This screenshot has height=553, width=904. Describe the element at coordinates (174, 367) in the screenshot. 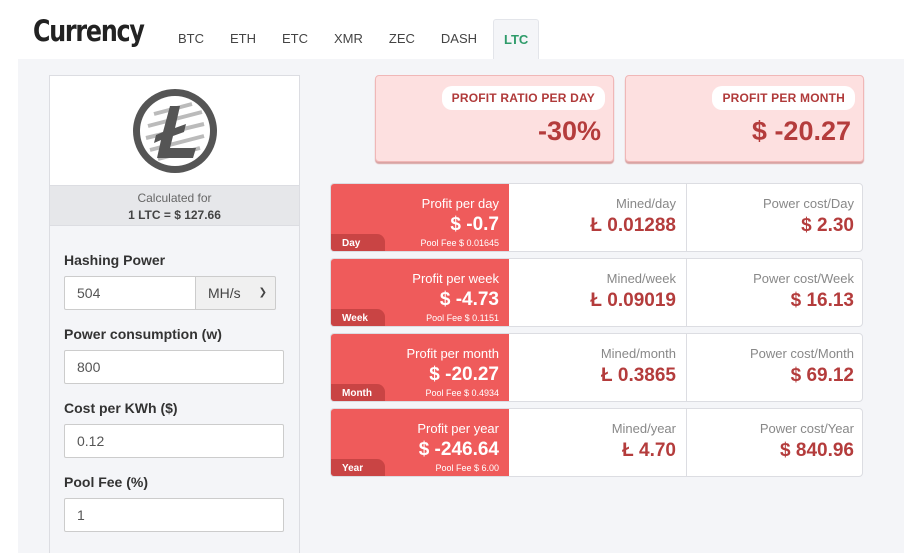

I see `power-consumption-input: 800` at that location.